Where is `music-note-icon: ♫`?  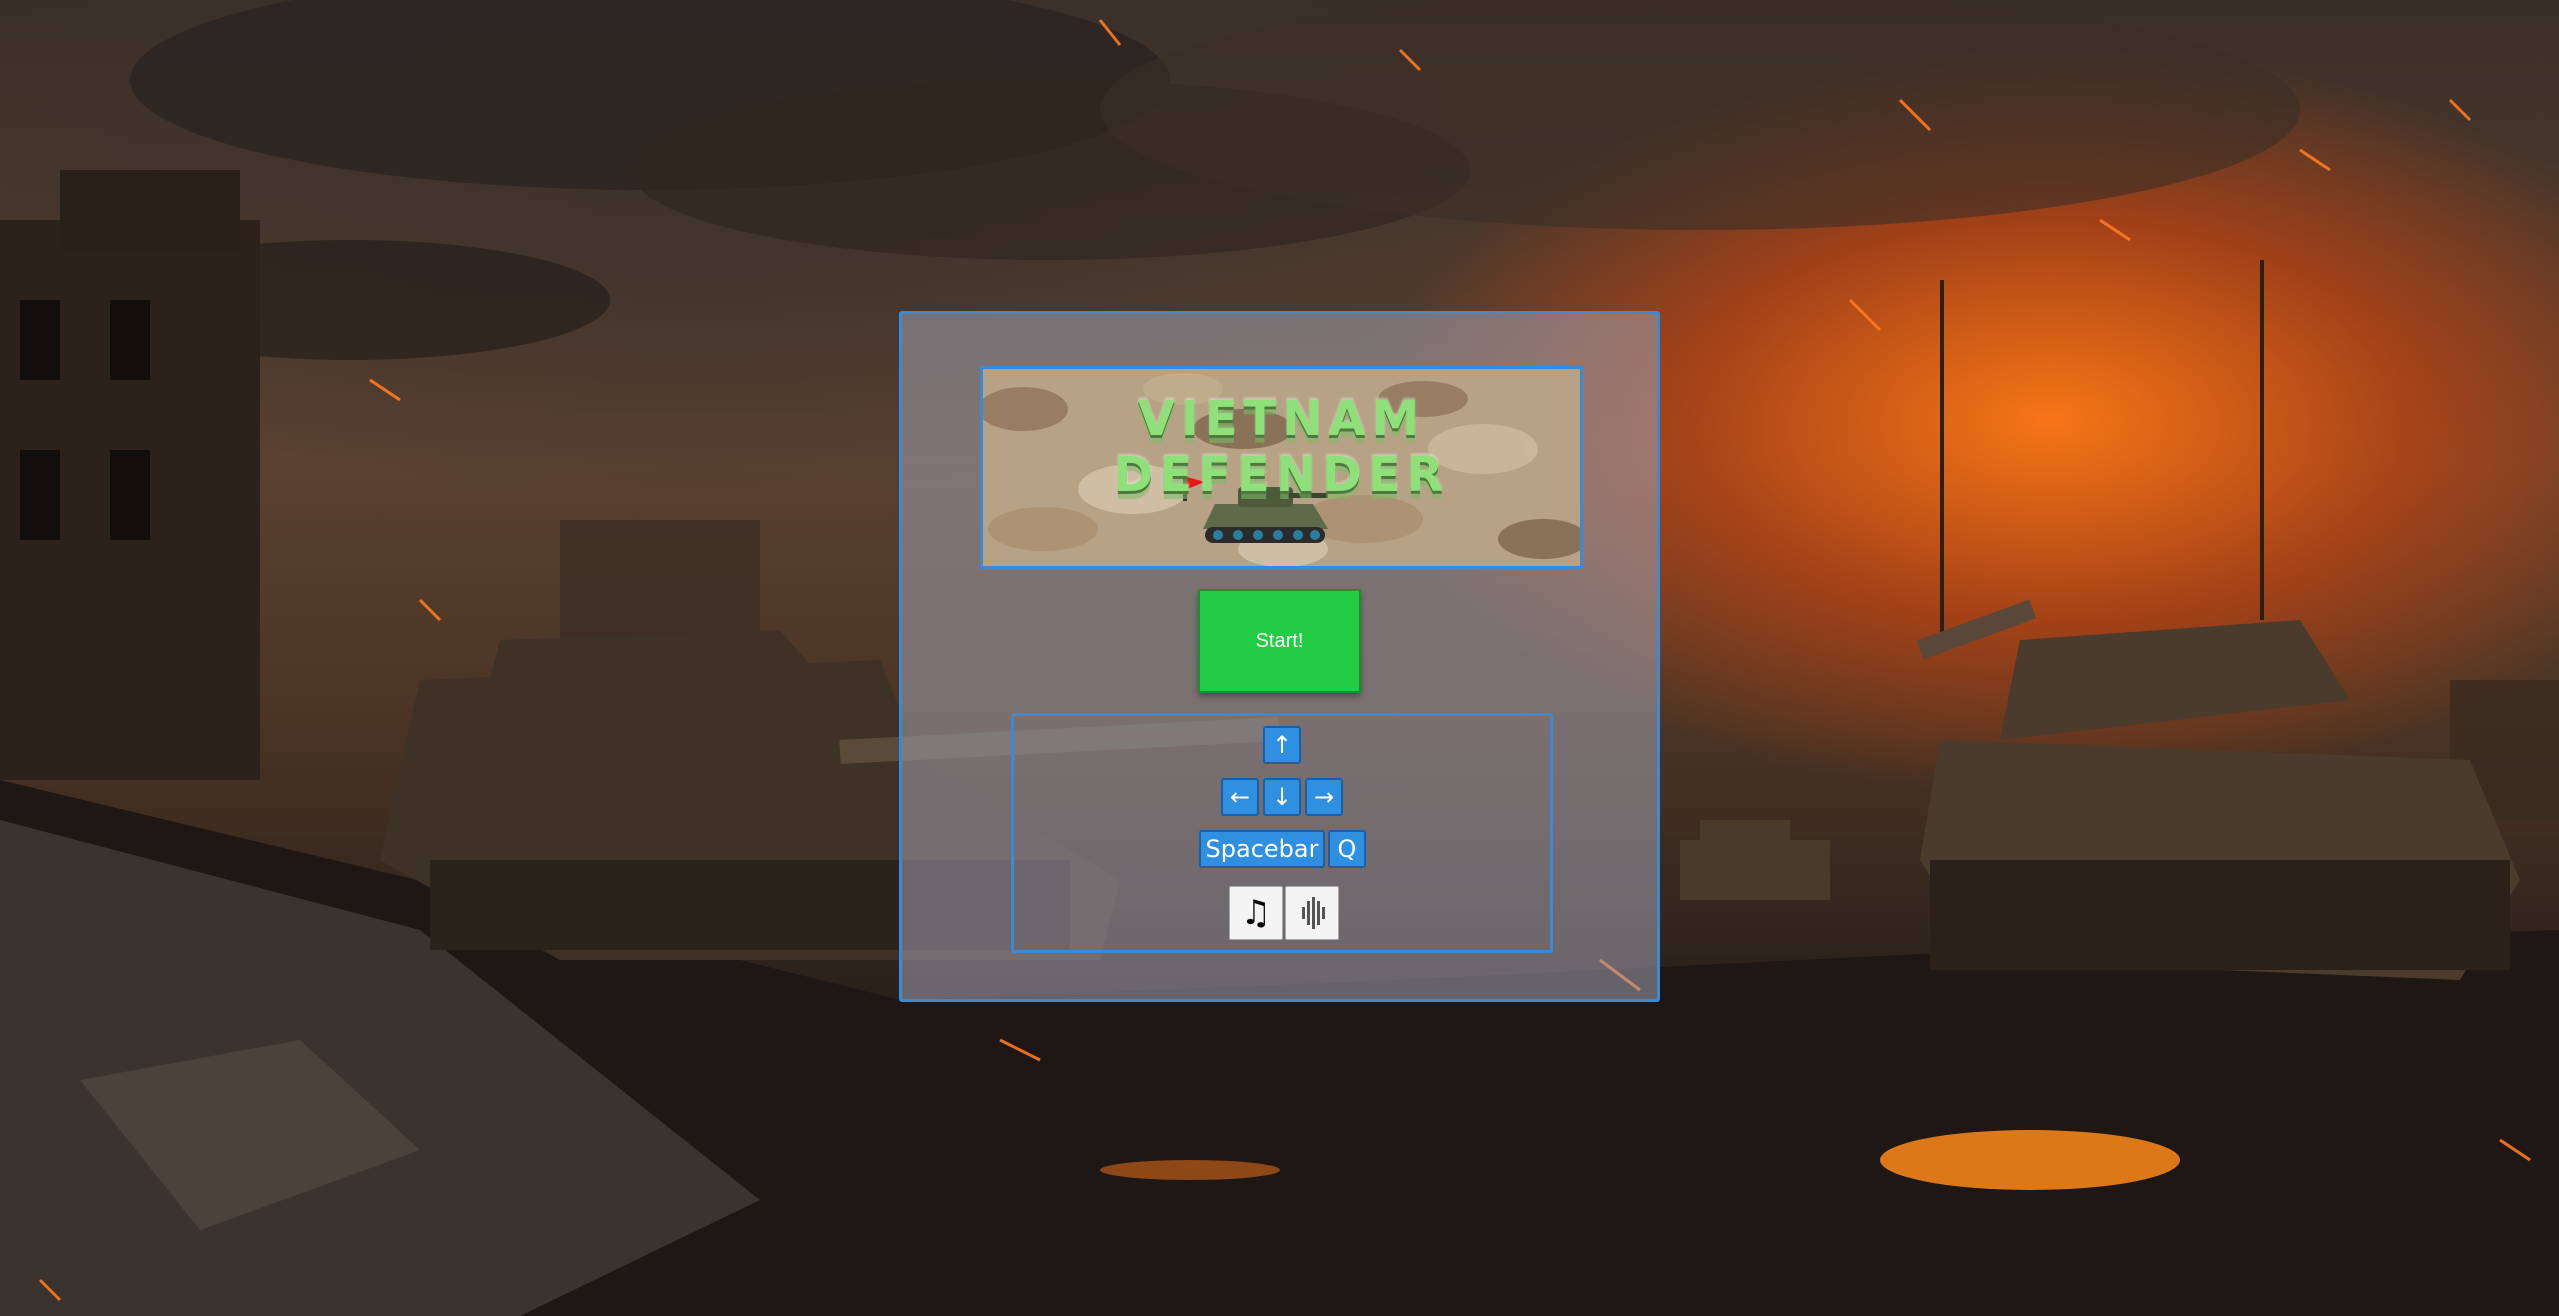 music-note-icon: ♫ is located at coordinates (1256, 913).